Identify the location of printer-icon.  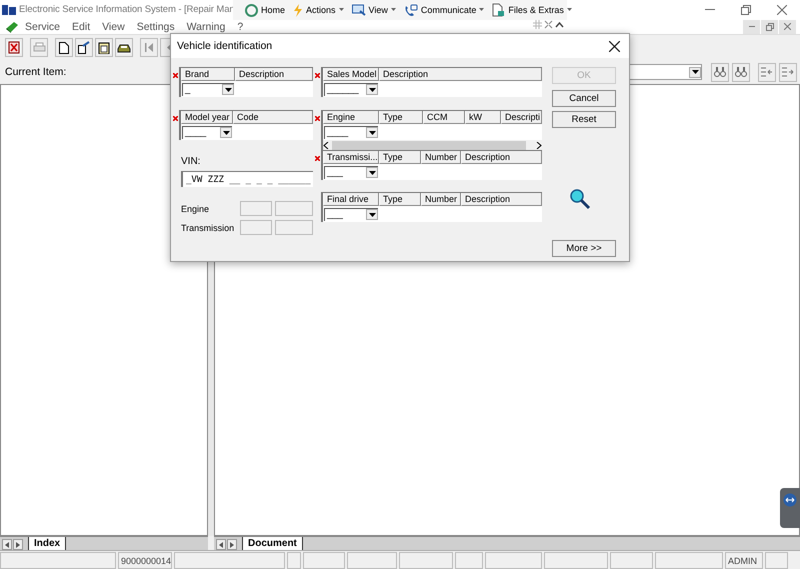
(39, 47).